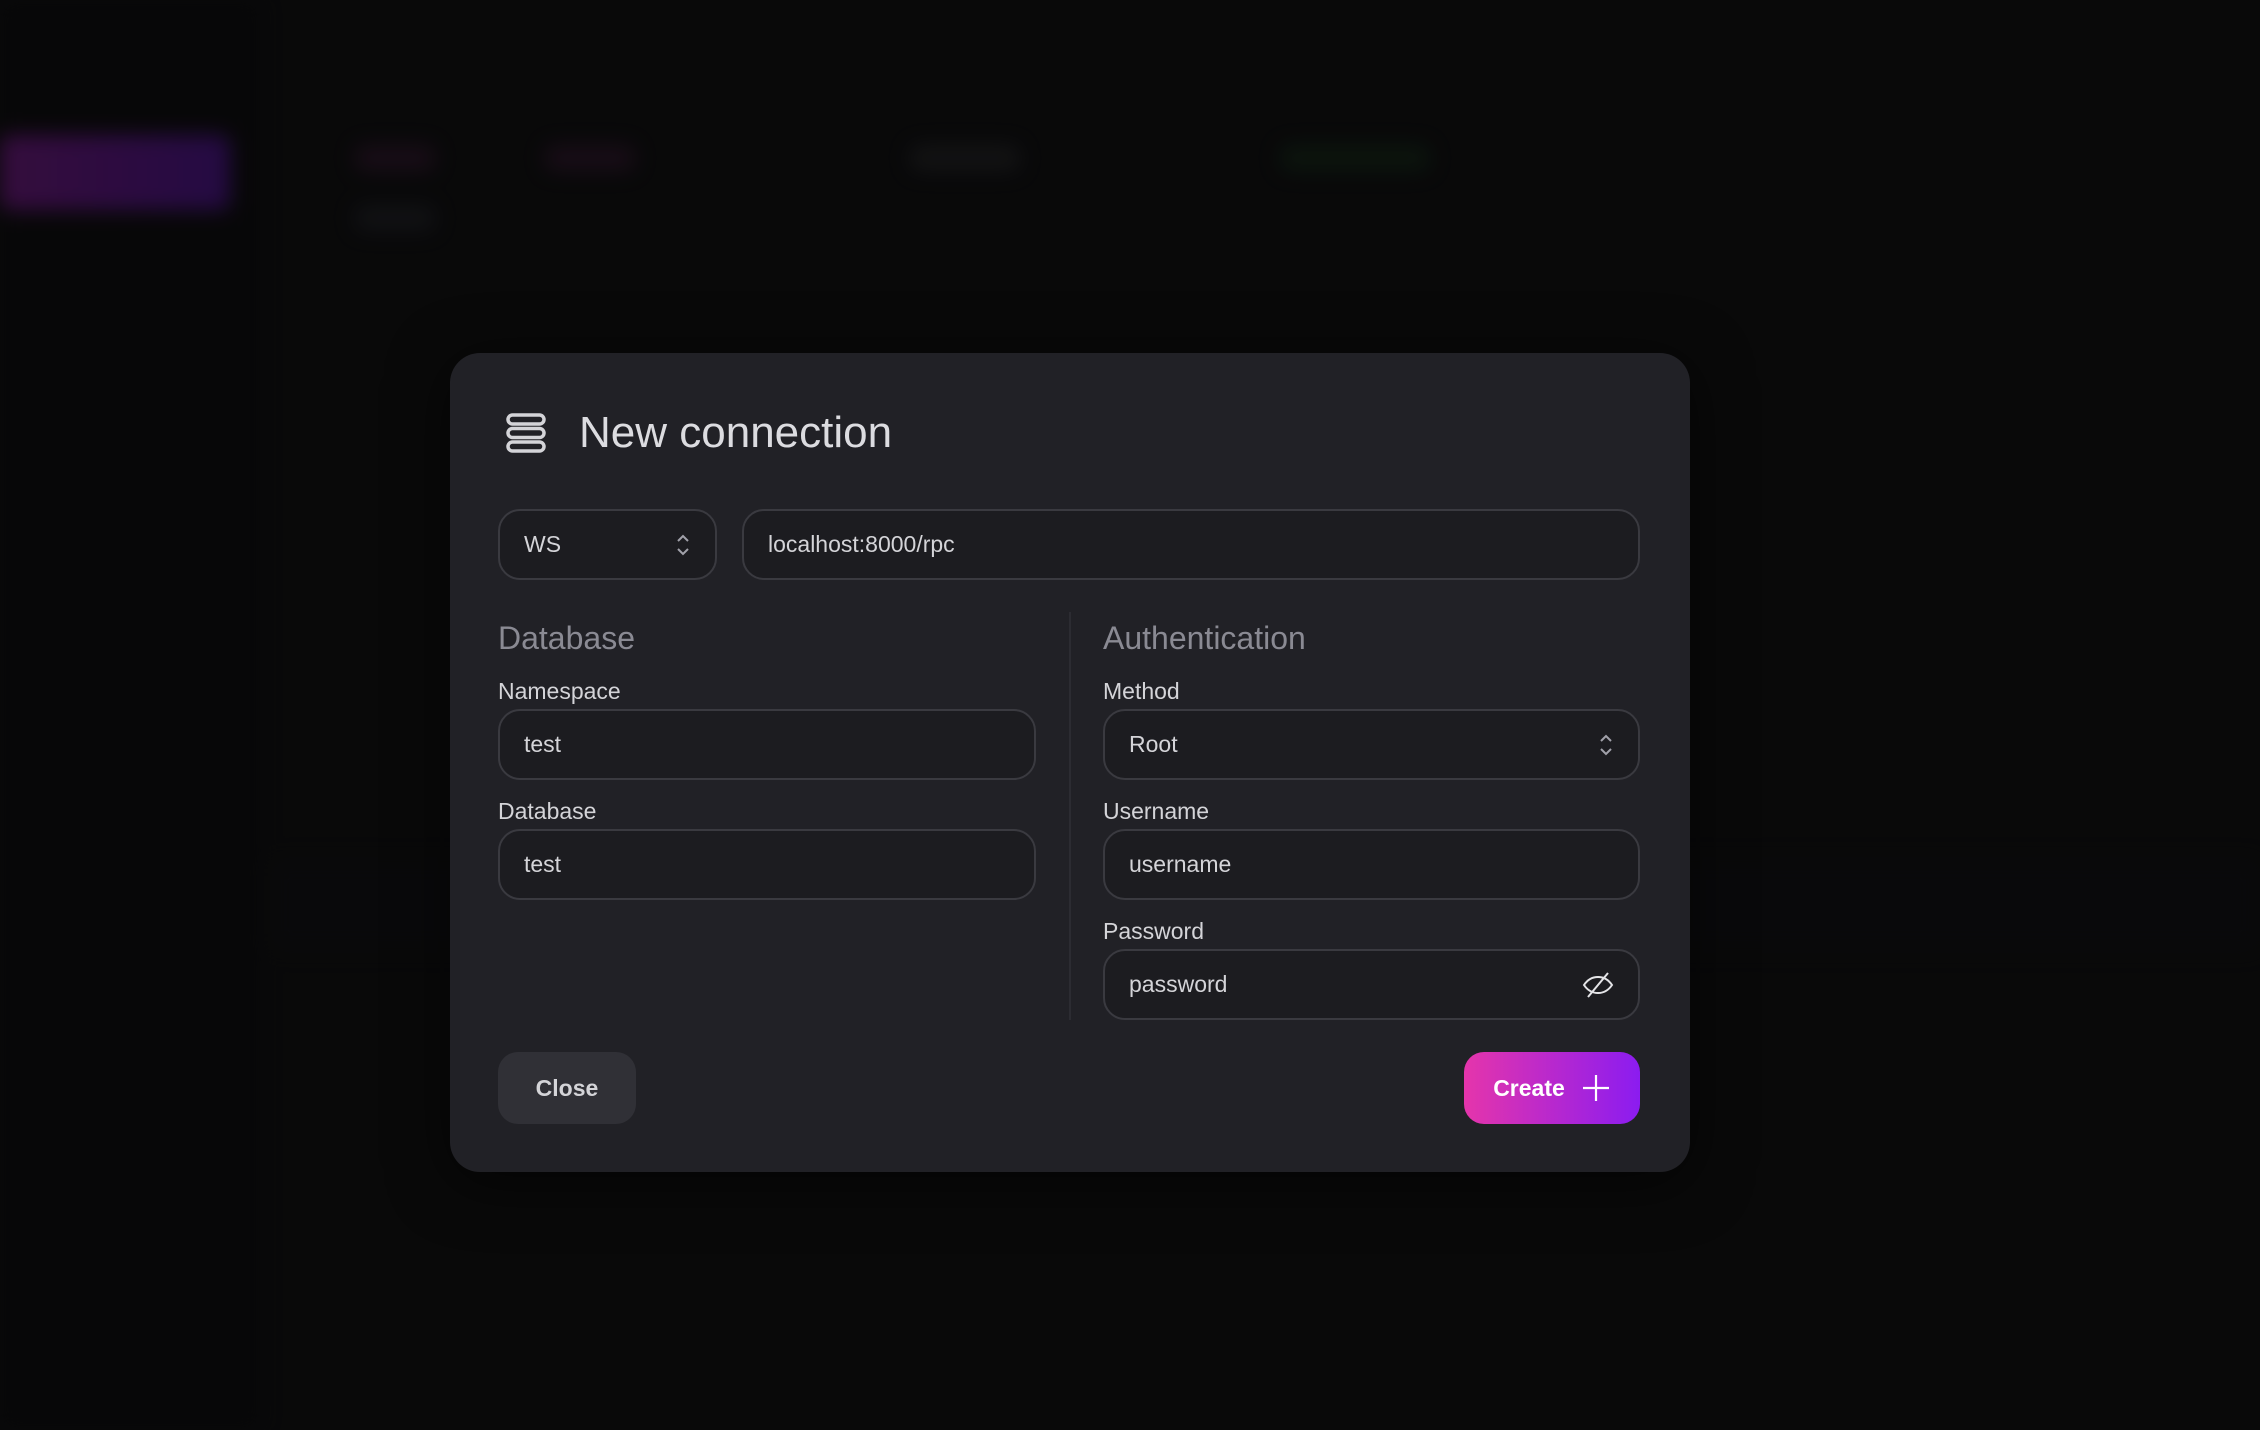 Image resolution: width=2260 pixels, height=1430 pixels. Describe the element at coordinates (736, 432) in the screenshot. I see `dialog-title: New connection` at that location.